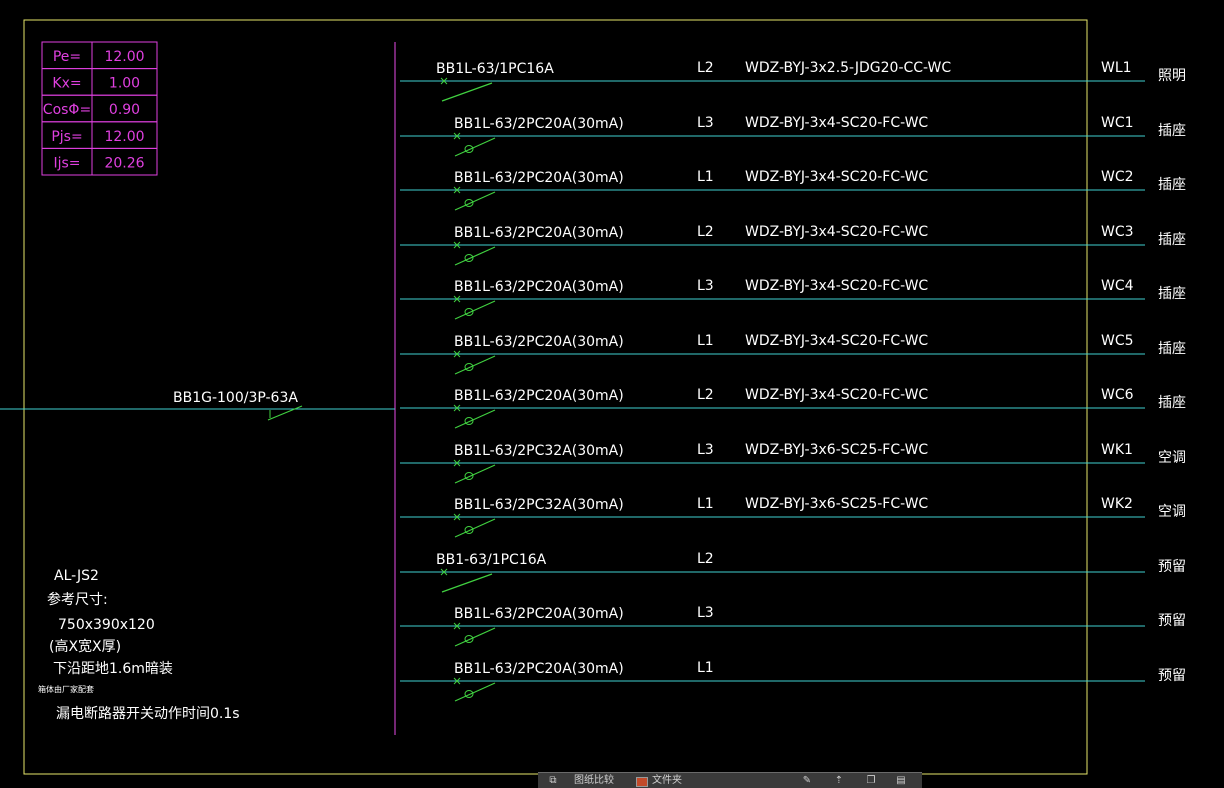  I want to click on folder-swatch-icon, so click(642, 782).